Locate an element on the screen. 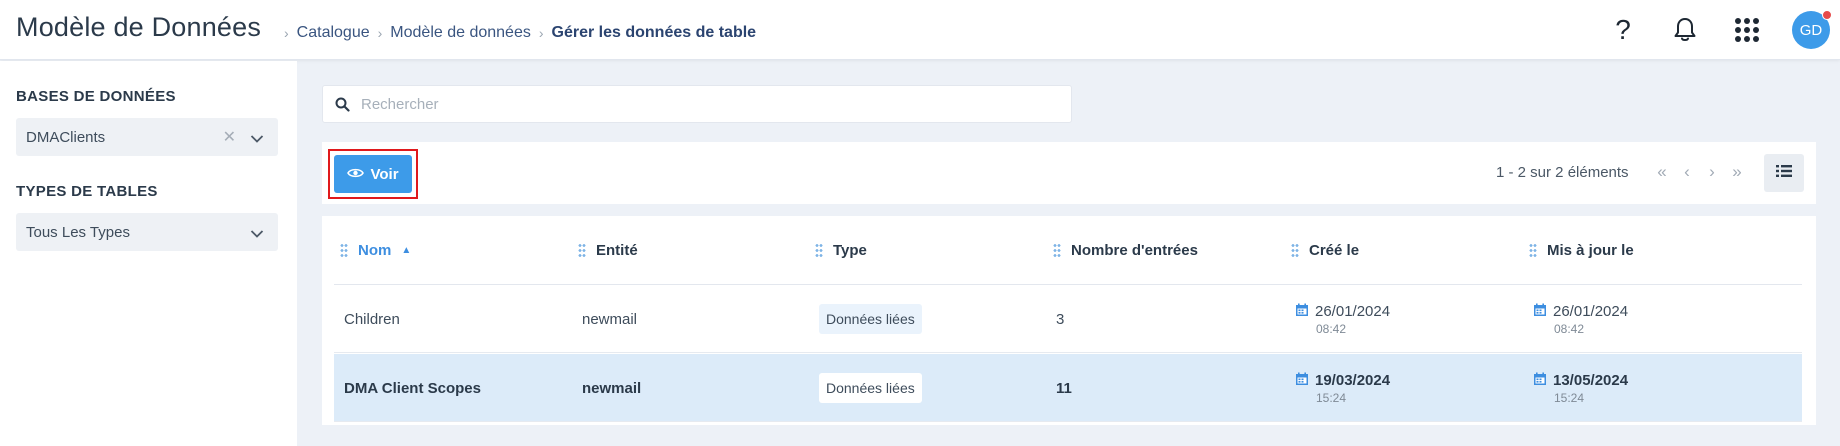  cell-nom: DMA Client Scopes is located at coordinates (412, 388).